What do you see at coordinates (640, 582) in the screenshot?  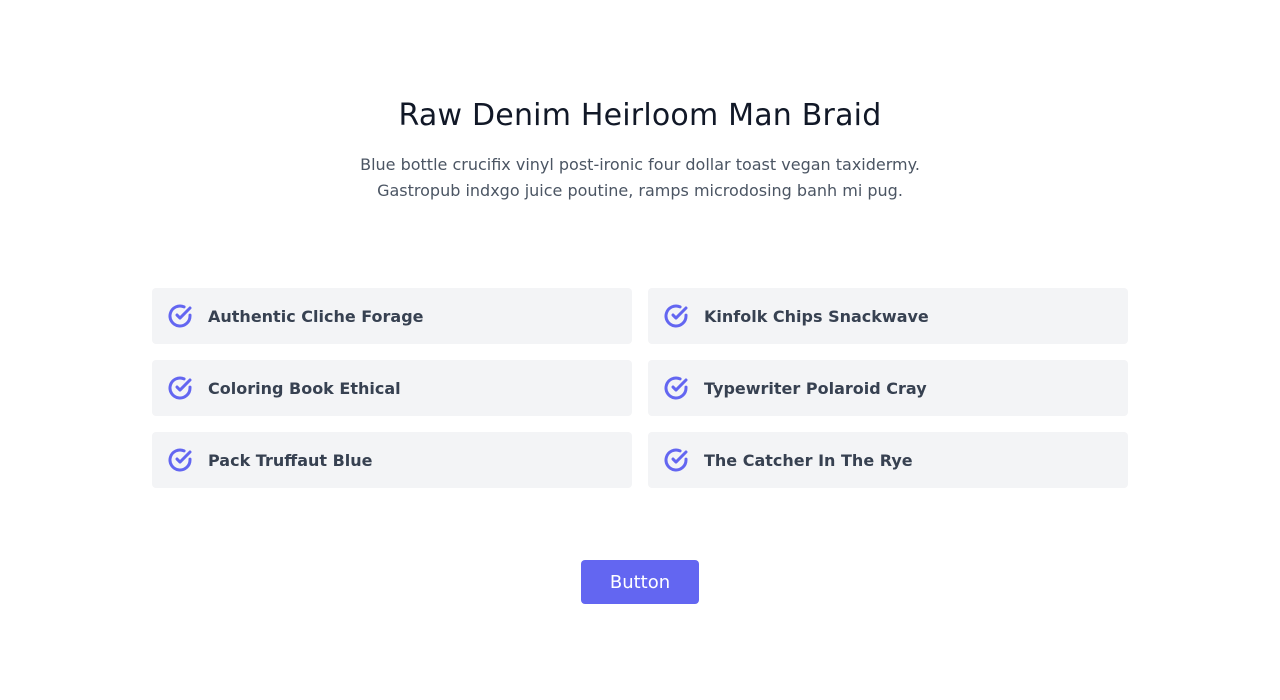 I see `primary-button: Button` at bounding box center [640, 582].